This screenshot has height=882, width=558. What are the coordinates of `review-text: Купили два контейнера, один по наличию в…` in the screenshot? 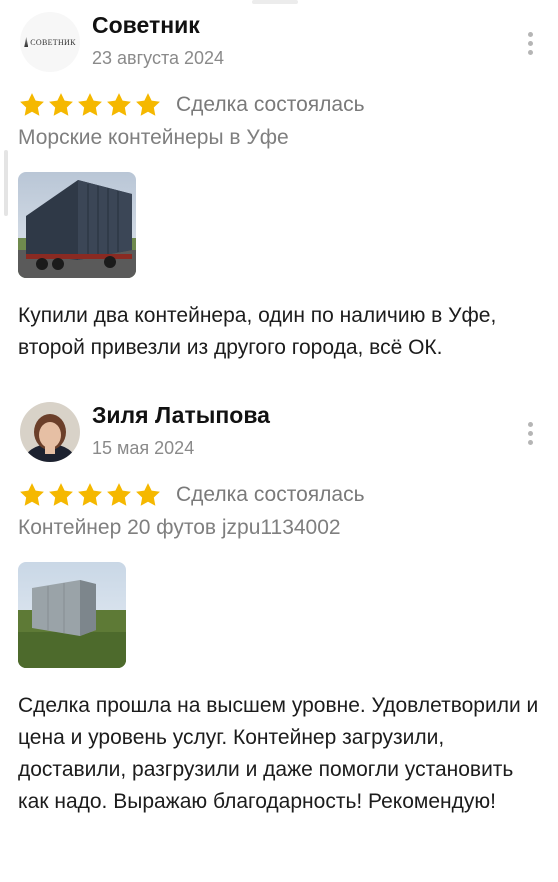 It's located at (257, 331).